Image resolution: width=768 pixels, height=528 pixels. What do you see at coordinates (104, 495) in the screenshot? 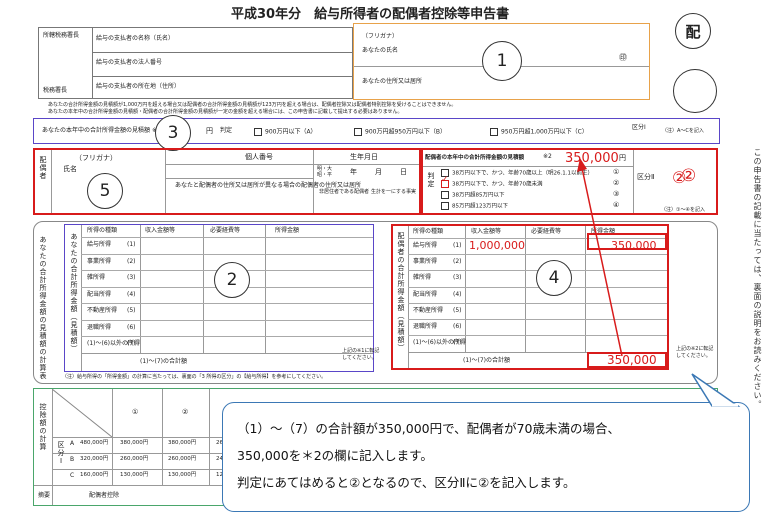
I see `deduction-footer-2: 配偶者控除` at bounding box center [104, 495].